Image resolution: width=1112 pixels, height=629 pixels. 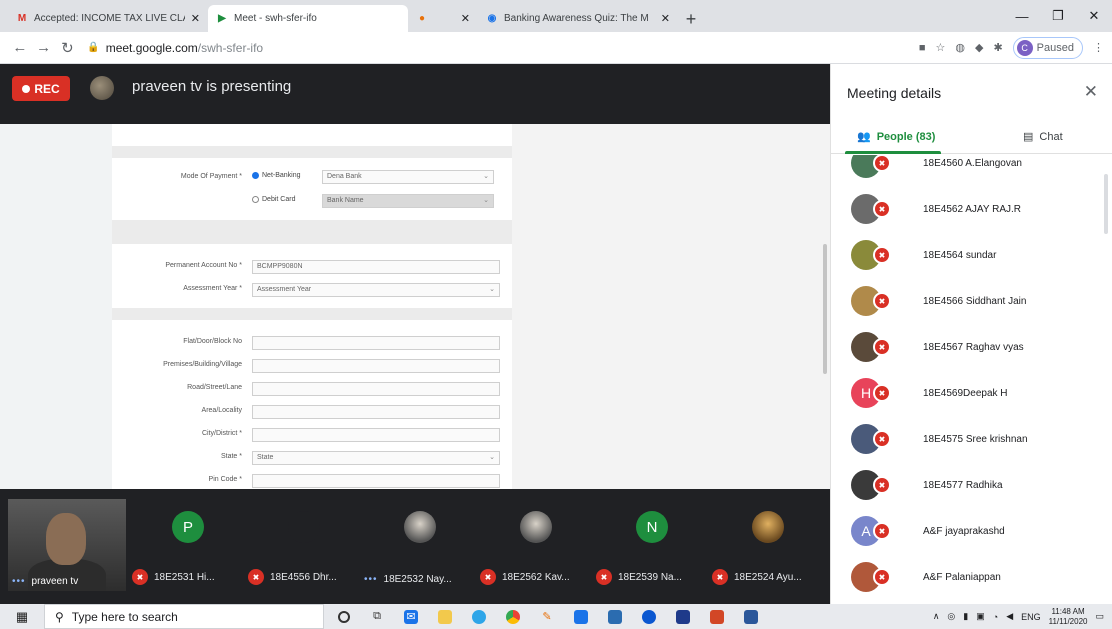 What do you see at coordinates (124, 616) in the screenshot?
I see `search-placeholder: Type here to search` at bounding box center [124, 616].